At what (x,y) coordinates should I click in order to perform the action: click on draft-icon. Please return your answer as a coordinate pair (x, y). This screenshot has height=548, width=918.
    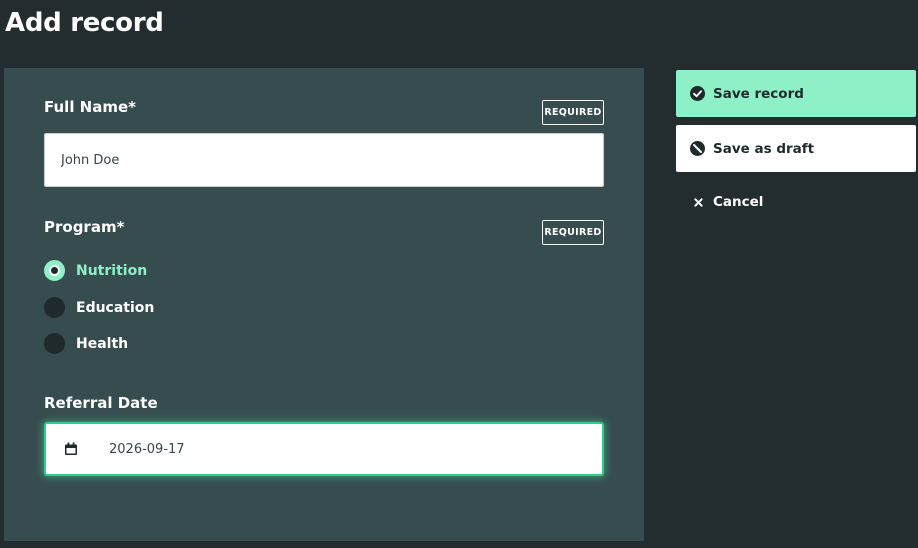
    Looking at the image, I should click on (697, 148).